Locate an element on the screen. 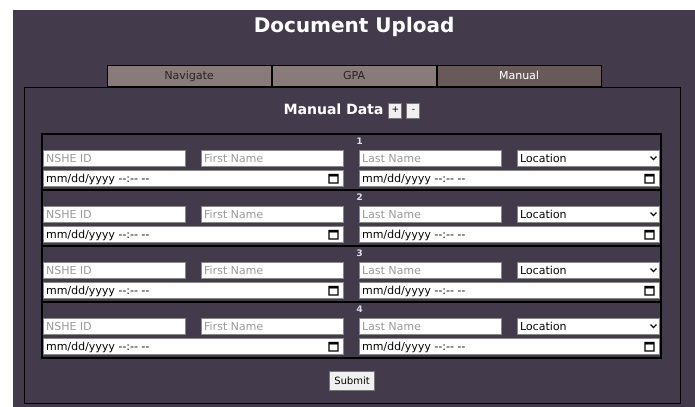 This screenshot has height=407, width=695. remove-button: - is located at coordinates (413, 110).